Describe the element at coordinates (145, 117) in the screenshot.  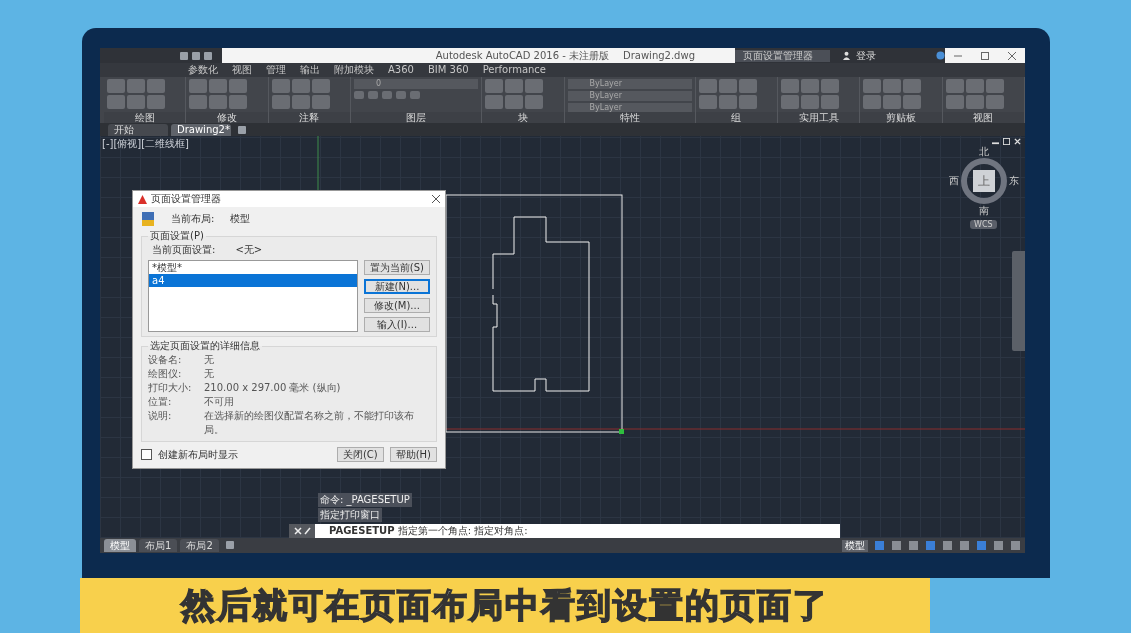
I see `panel-title: 绘图` at that location.